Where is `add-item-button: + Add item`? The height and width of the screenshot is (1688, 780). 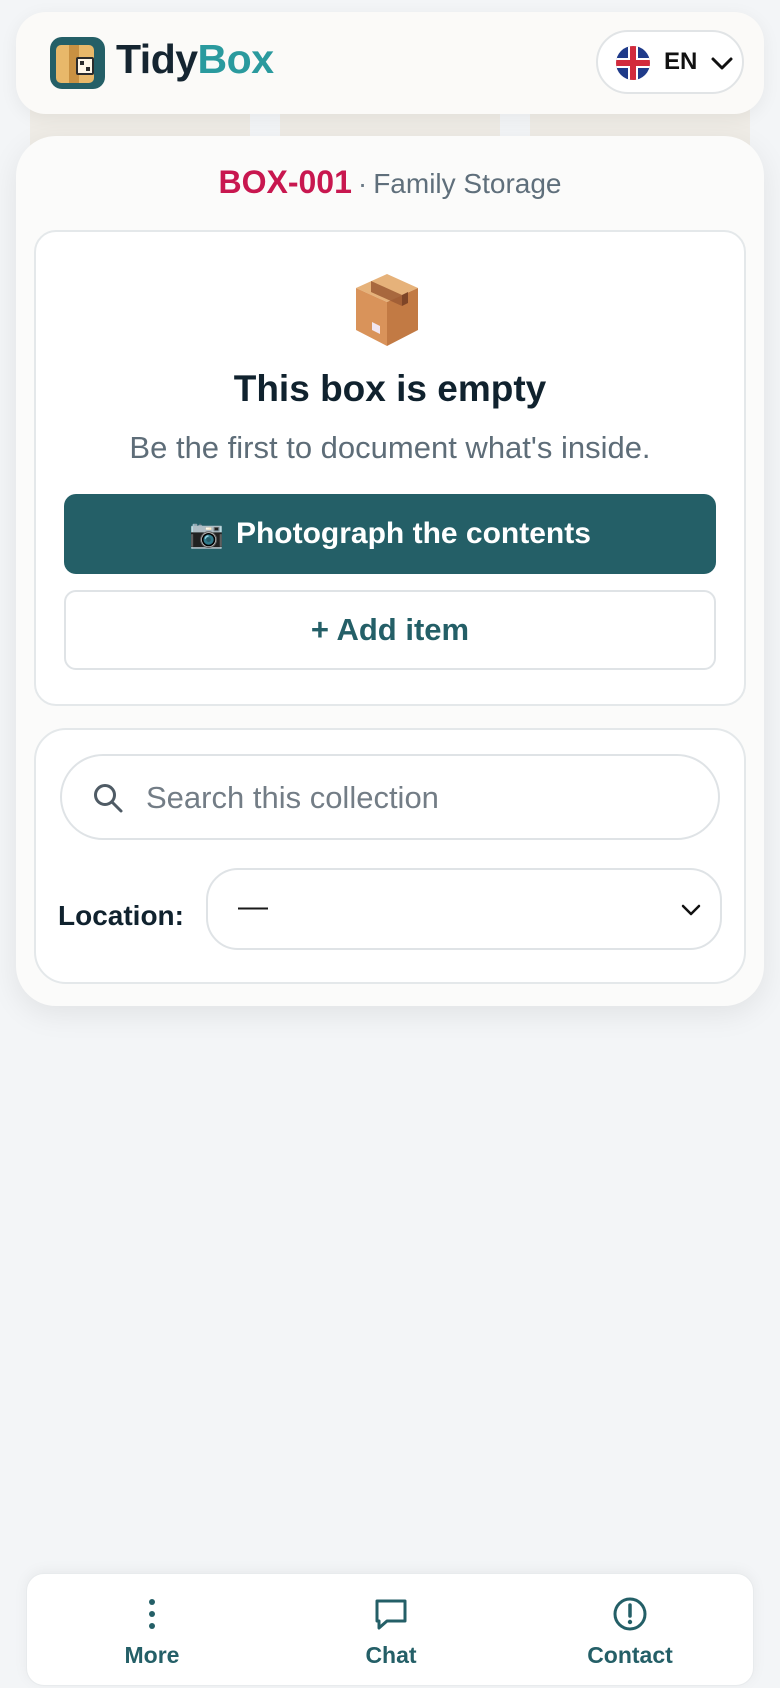
add-item-button: + Add item is located at coordinates (390, 630).